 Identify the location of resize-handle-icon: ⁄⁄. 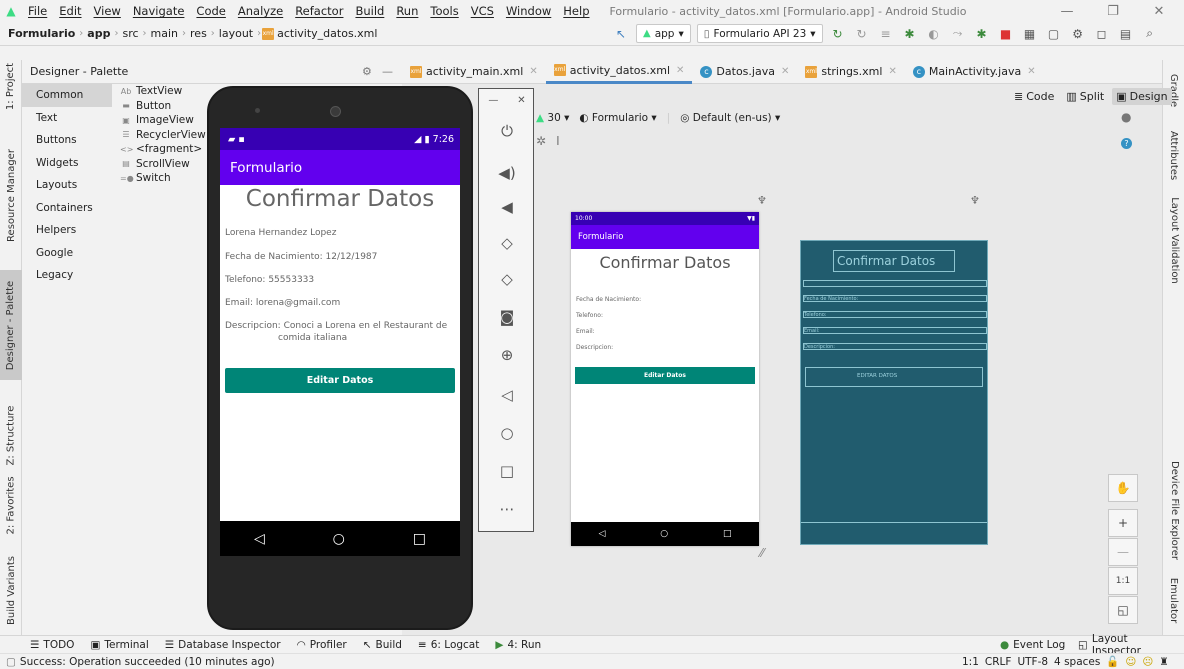
(762, 553).